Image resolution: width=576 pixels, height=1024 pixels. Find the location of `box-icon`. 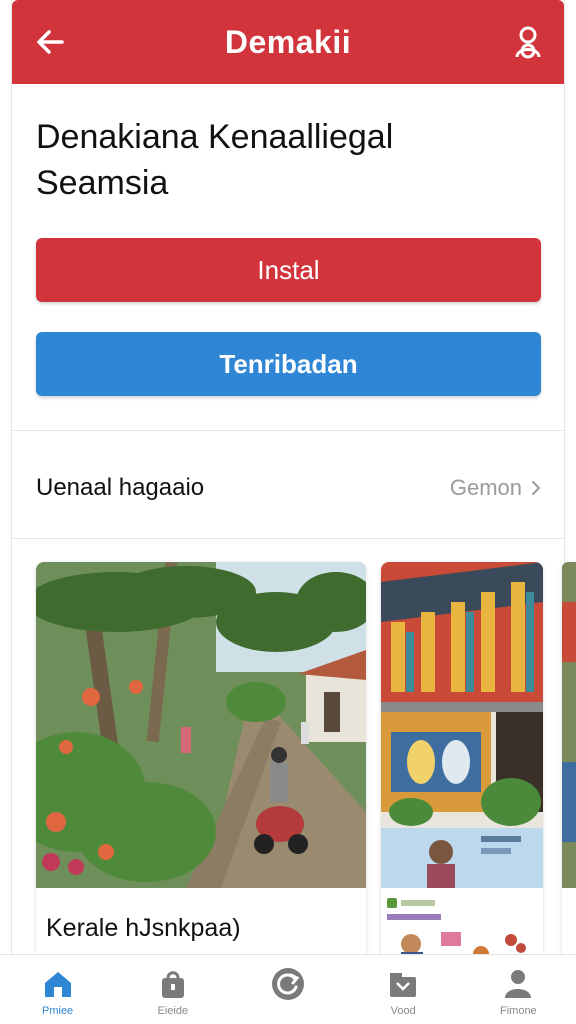

box-icon is located at coordinates (403, 985).